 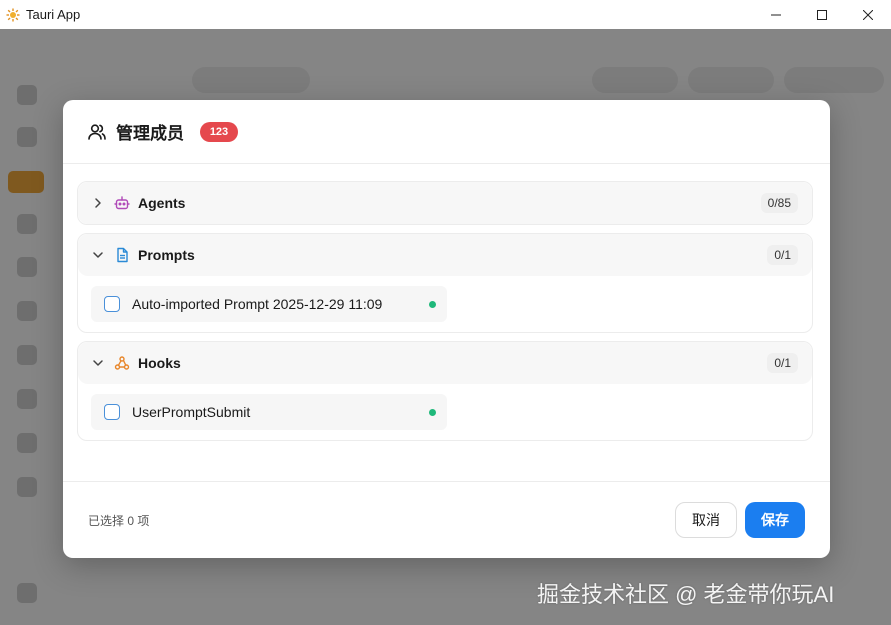 What do you see at coordinates (159, 363) in the screenshot?
I see `section-name-hooks: Hooks` at bounding box center [159, 363].